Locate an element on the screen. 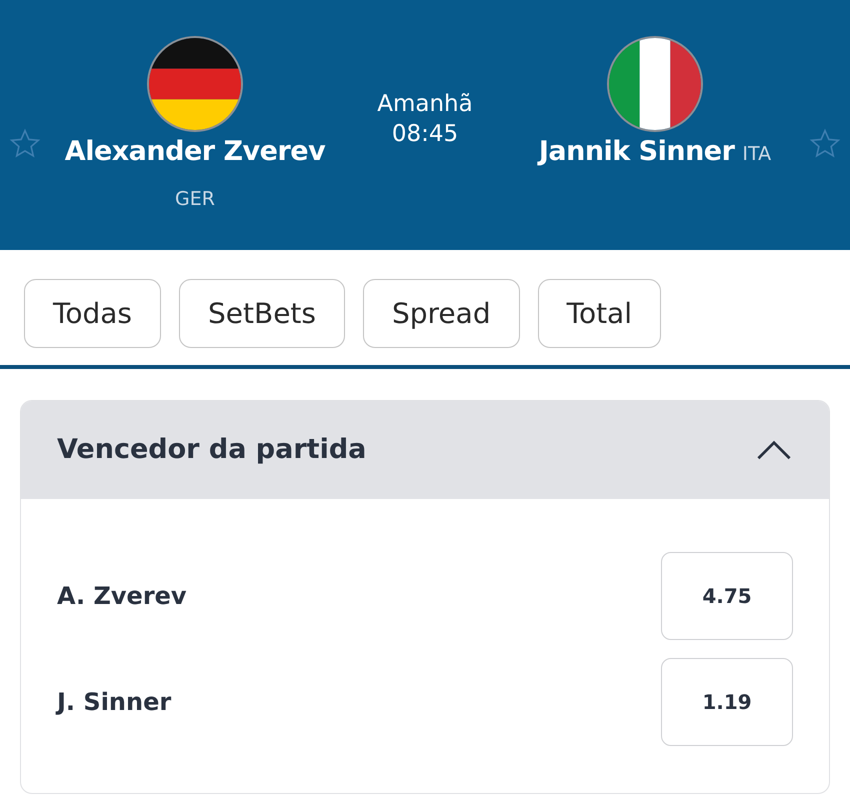 This screenshot has width=850, height=807. country-code: ITA is located at coordinates (757, 154).